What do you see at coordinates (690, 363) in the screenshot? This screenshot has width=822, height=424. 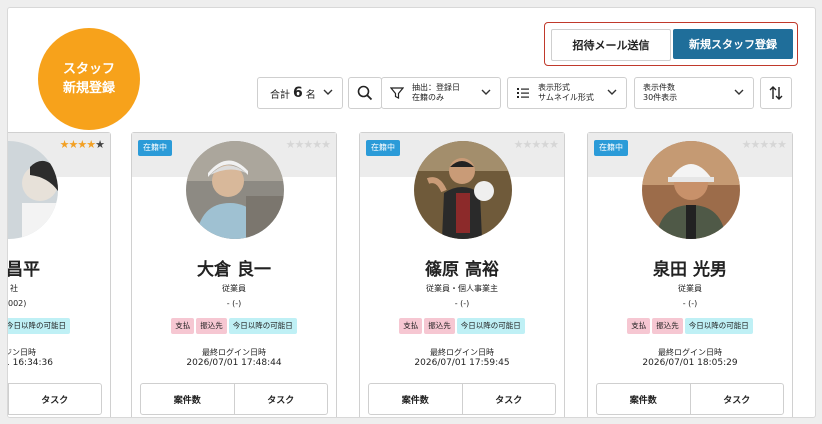 I see `last-login-time: 2026/07/01 18:05:29` at bounding box center [690, 363].